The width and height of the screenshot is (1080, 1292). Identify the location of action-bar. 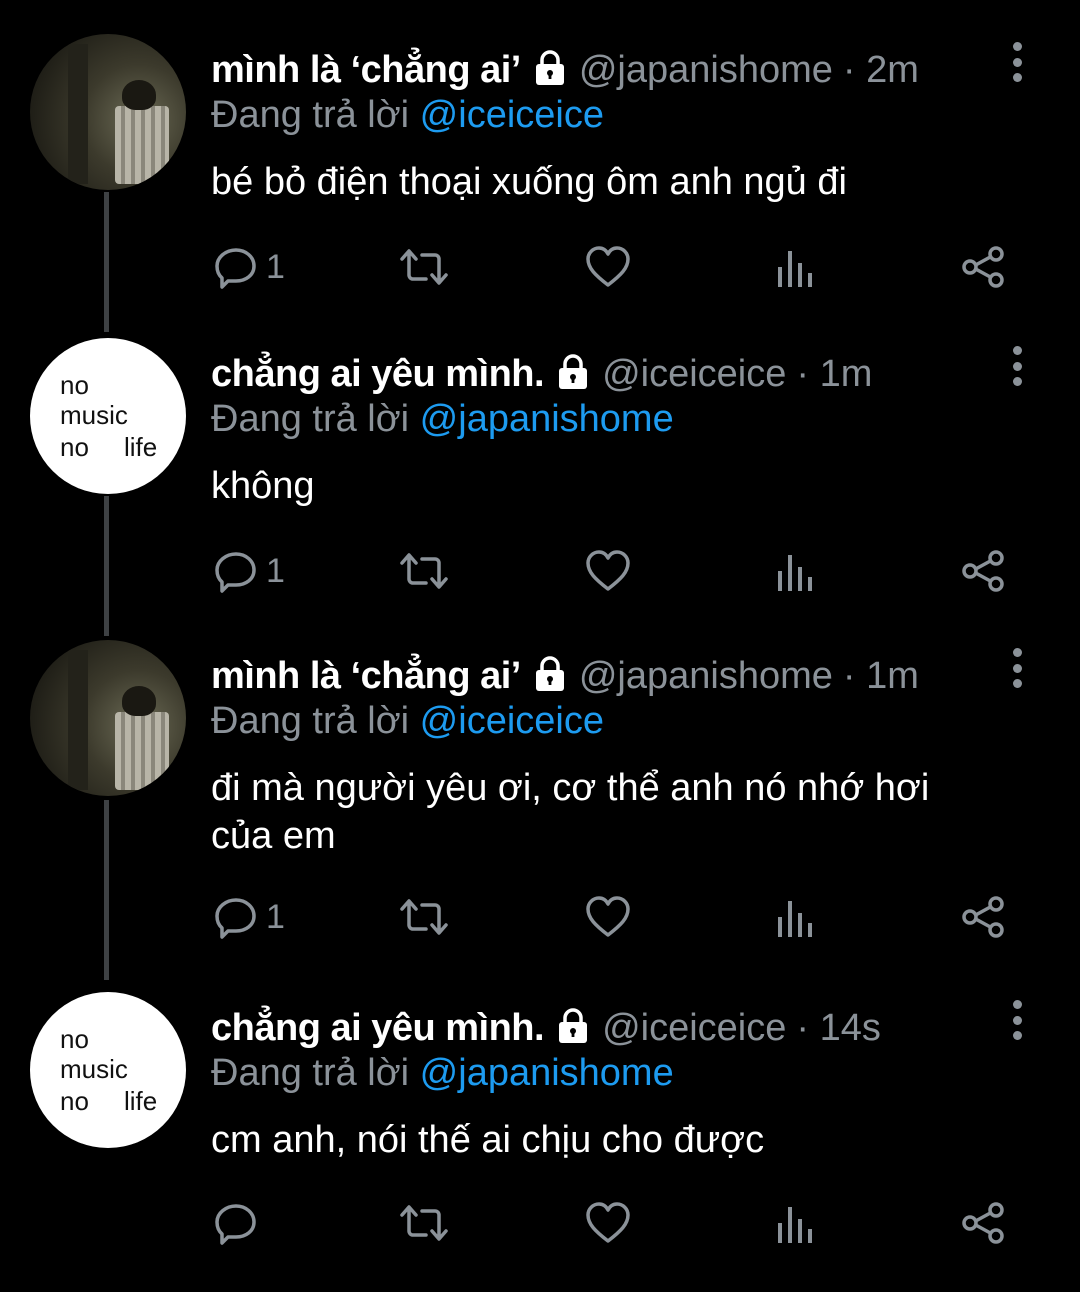
(540, 1223).